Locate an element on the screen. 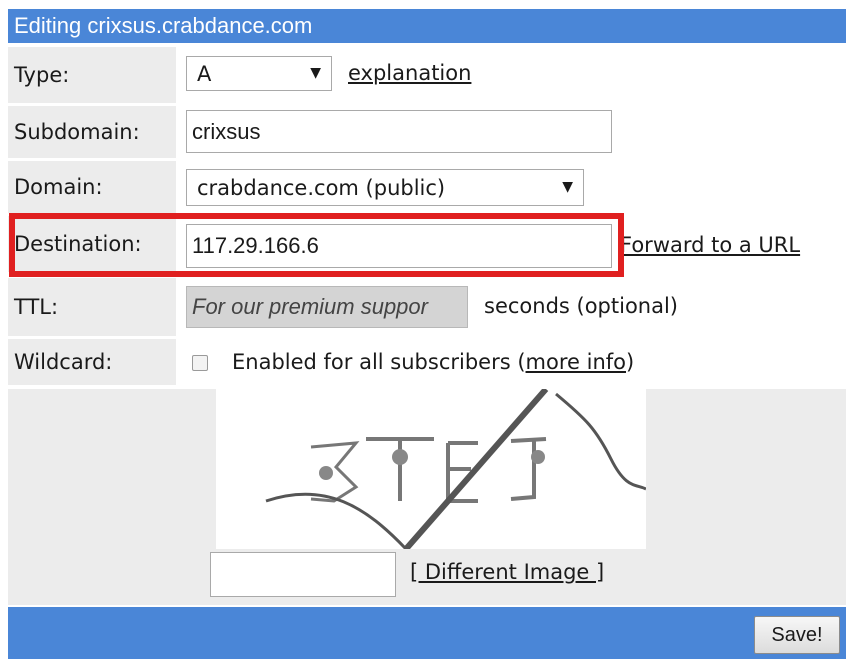  captcha-input is located at coordinates (303, 574).